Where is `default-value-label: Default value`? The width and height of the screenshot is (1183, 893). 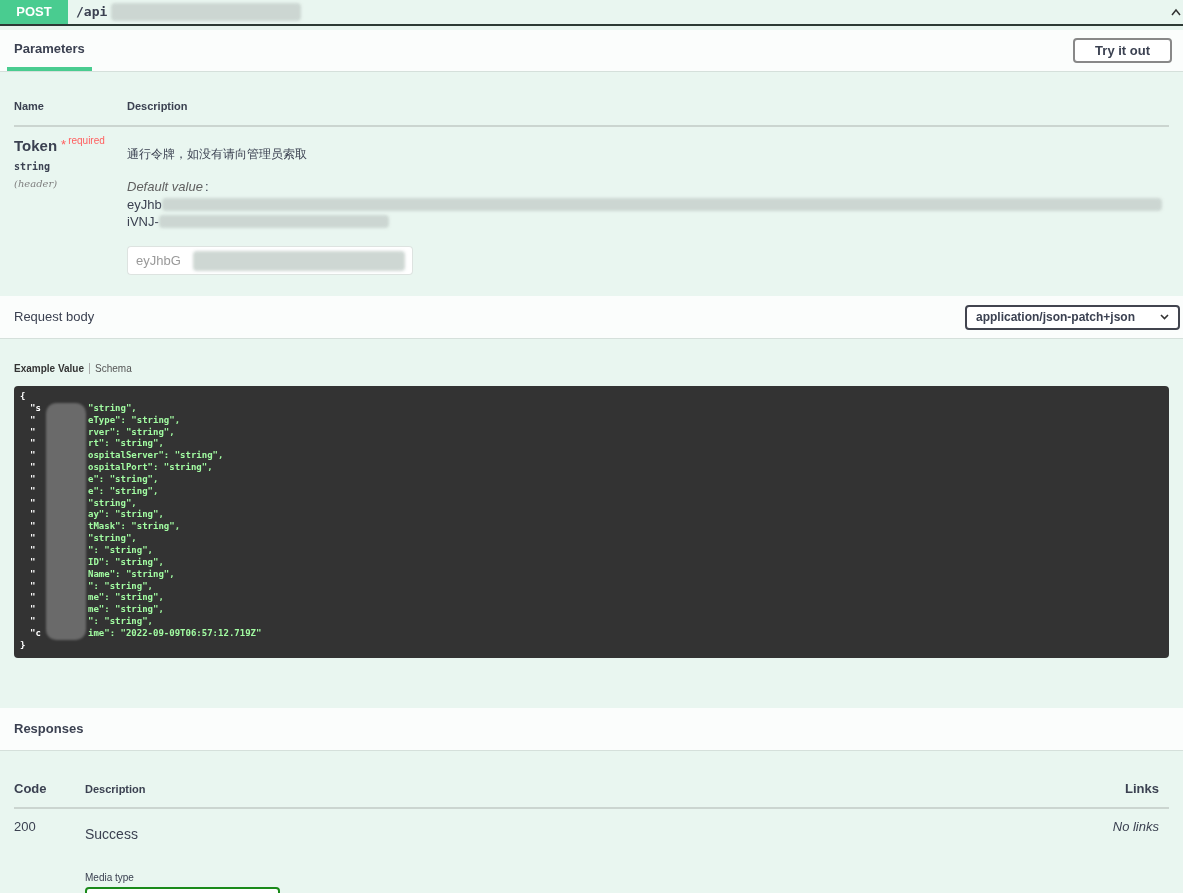
default-value-label: Default value is located at coordinates (165, 186).